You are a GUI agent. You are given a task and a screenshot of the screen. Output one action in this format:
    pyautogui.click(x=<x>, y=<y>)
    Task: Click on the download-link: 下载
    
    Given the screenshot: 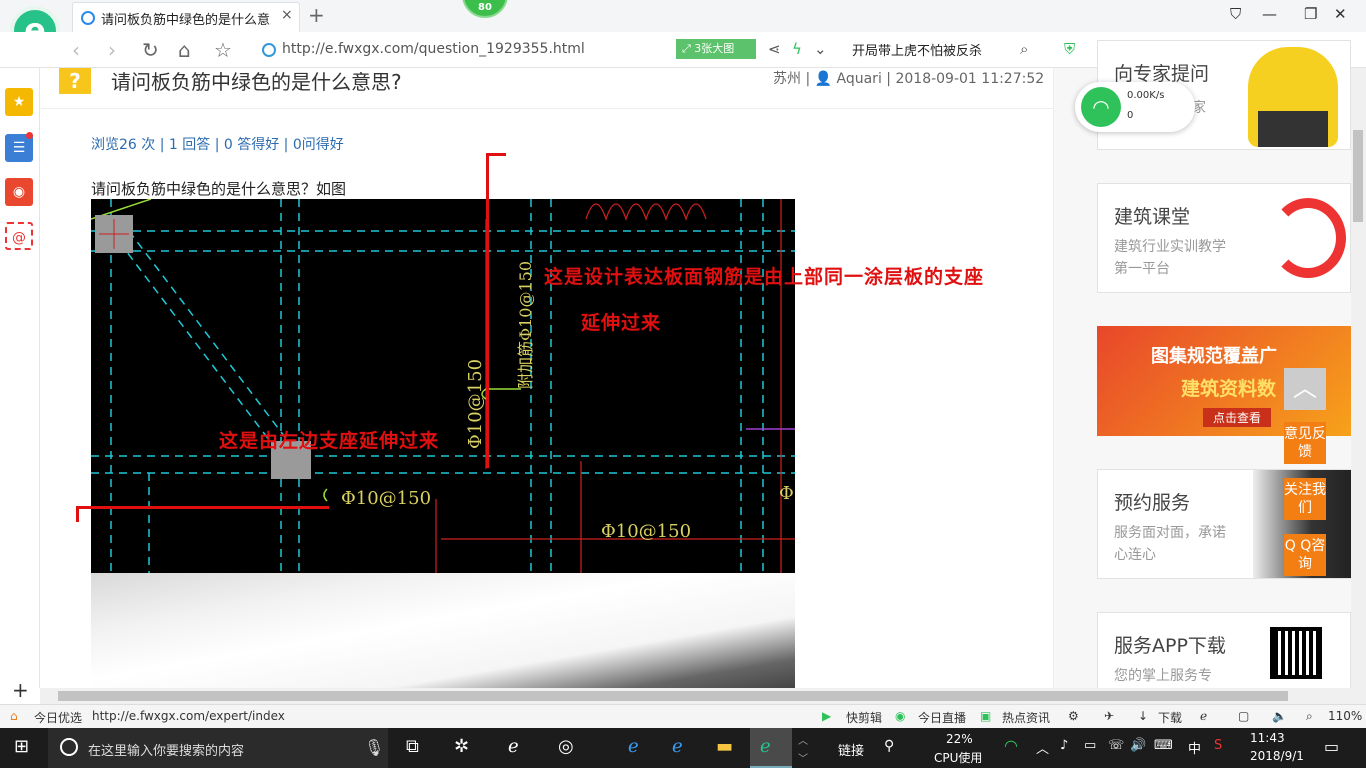 What is the action you would take?
    pyautogui.click(x=1170, y=717)
    